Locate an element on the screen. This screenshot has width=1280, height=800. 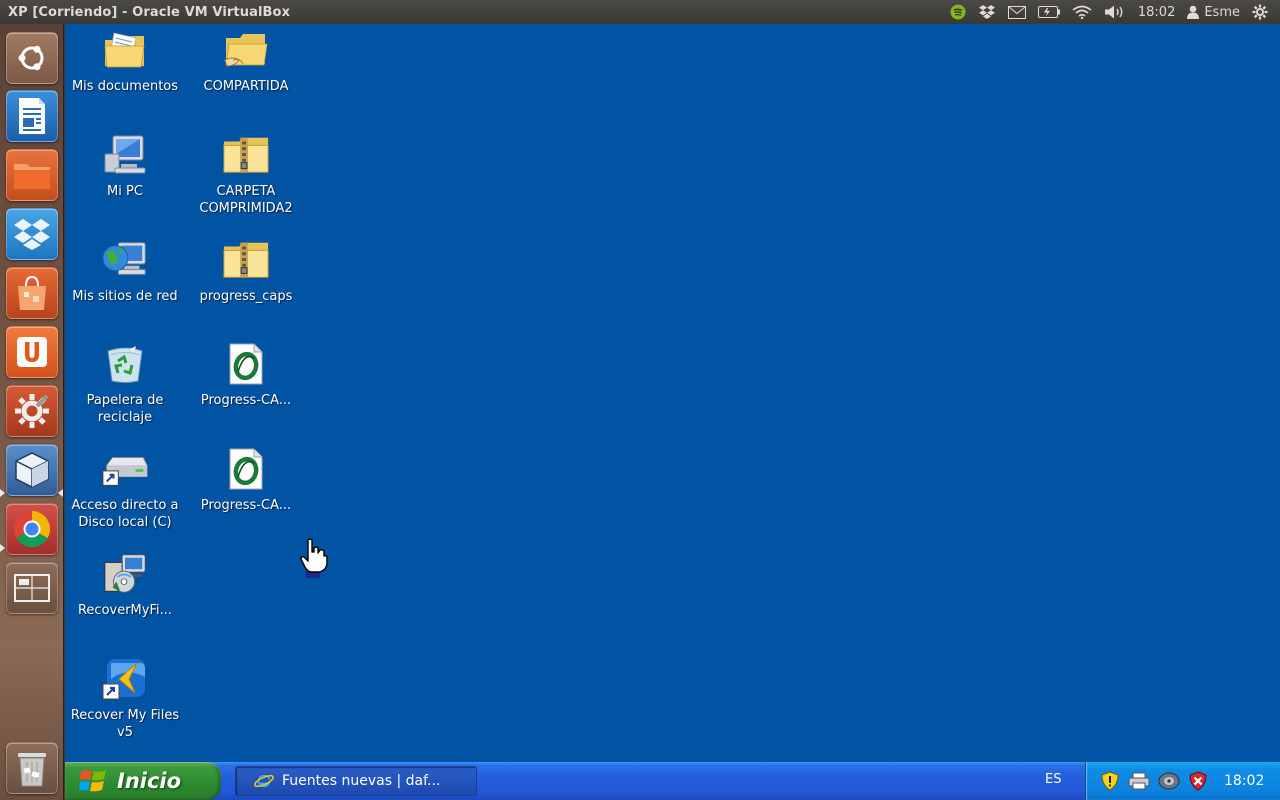
launcher-writer is located at coordinates (32, 116).